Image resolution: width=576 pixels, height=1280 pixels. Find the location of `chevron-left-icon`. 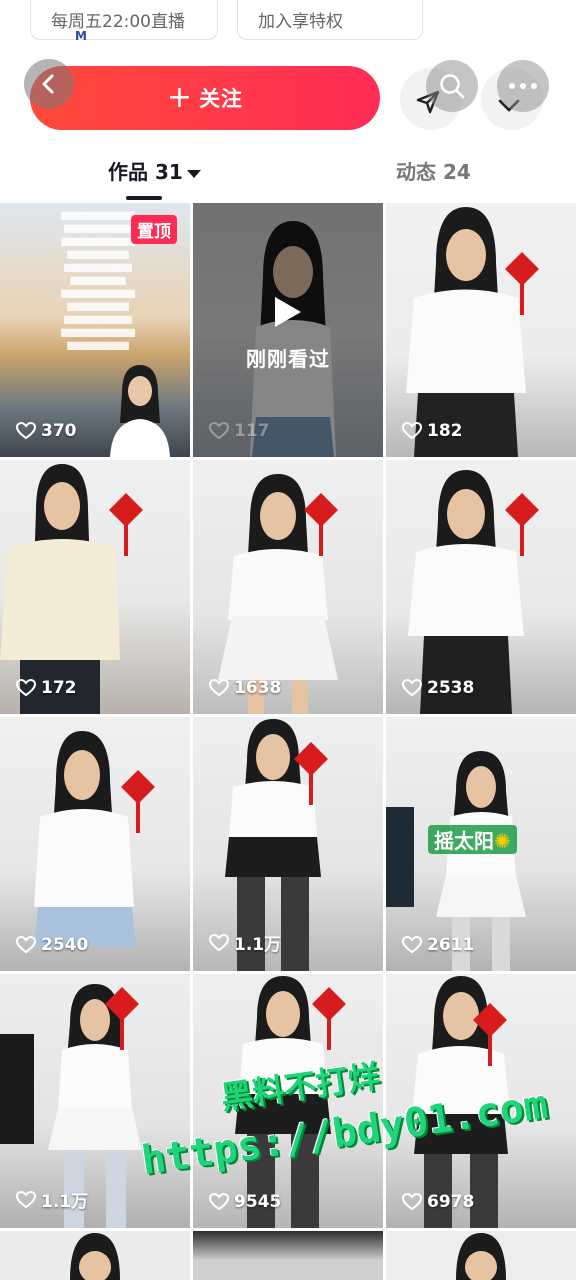

chevron-left-icon is located at coordinates (48, 84).